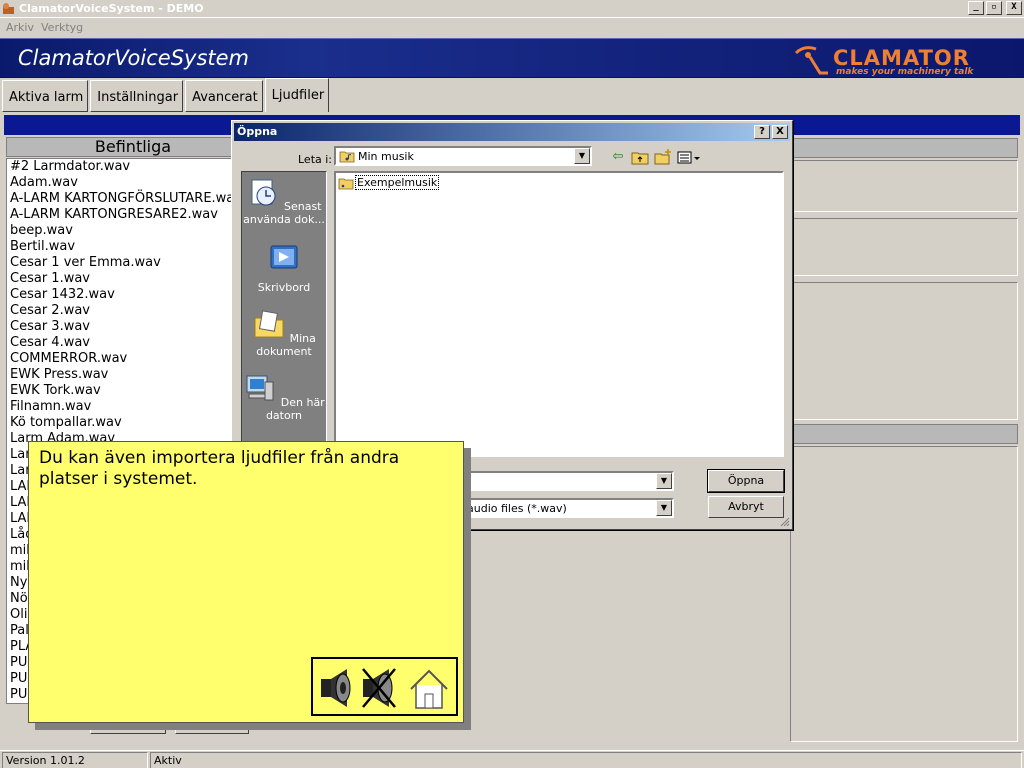 This screenshot has width=1024, height=768. I want to click on file-list-item: Cesar 3.wav, so click(133, 327).